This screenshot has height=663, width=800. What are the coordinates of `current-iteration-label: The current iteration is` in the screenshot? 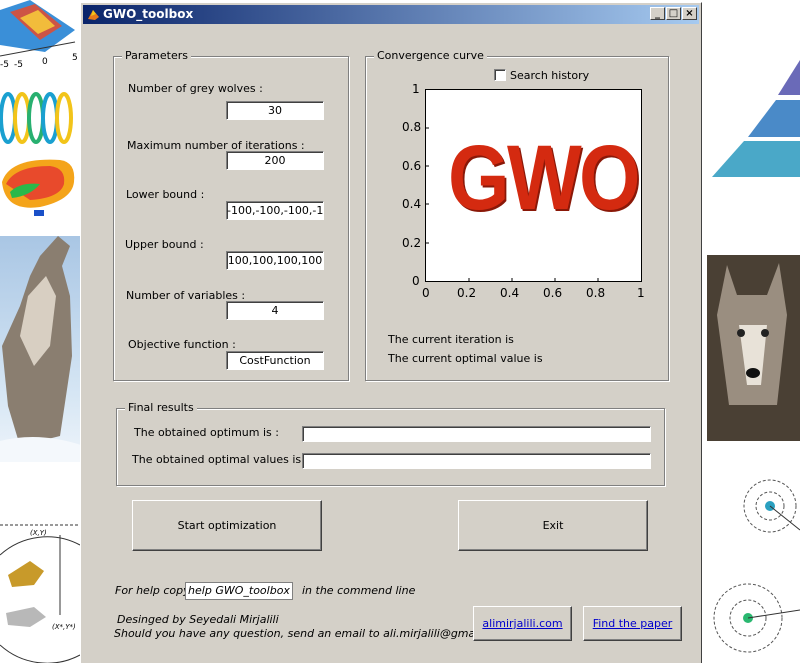 It's located at (451, 339).